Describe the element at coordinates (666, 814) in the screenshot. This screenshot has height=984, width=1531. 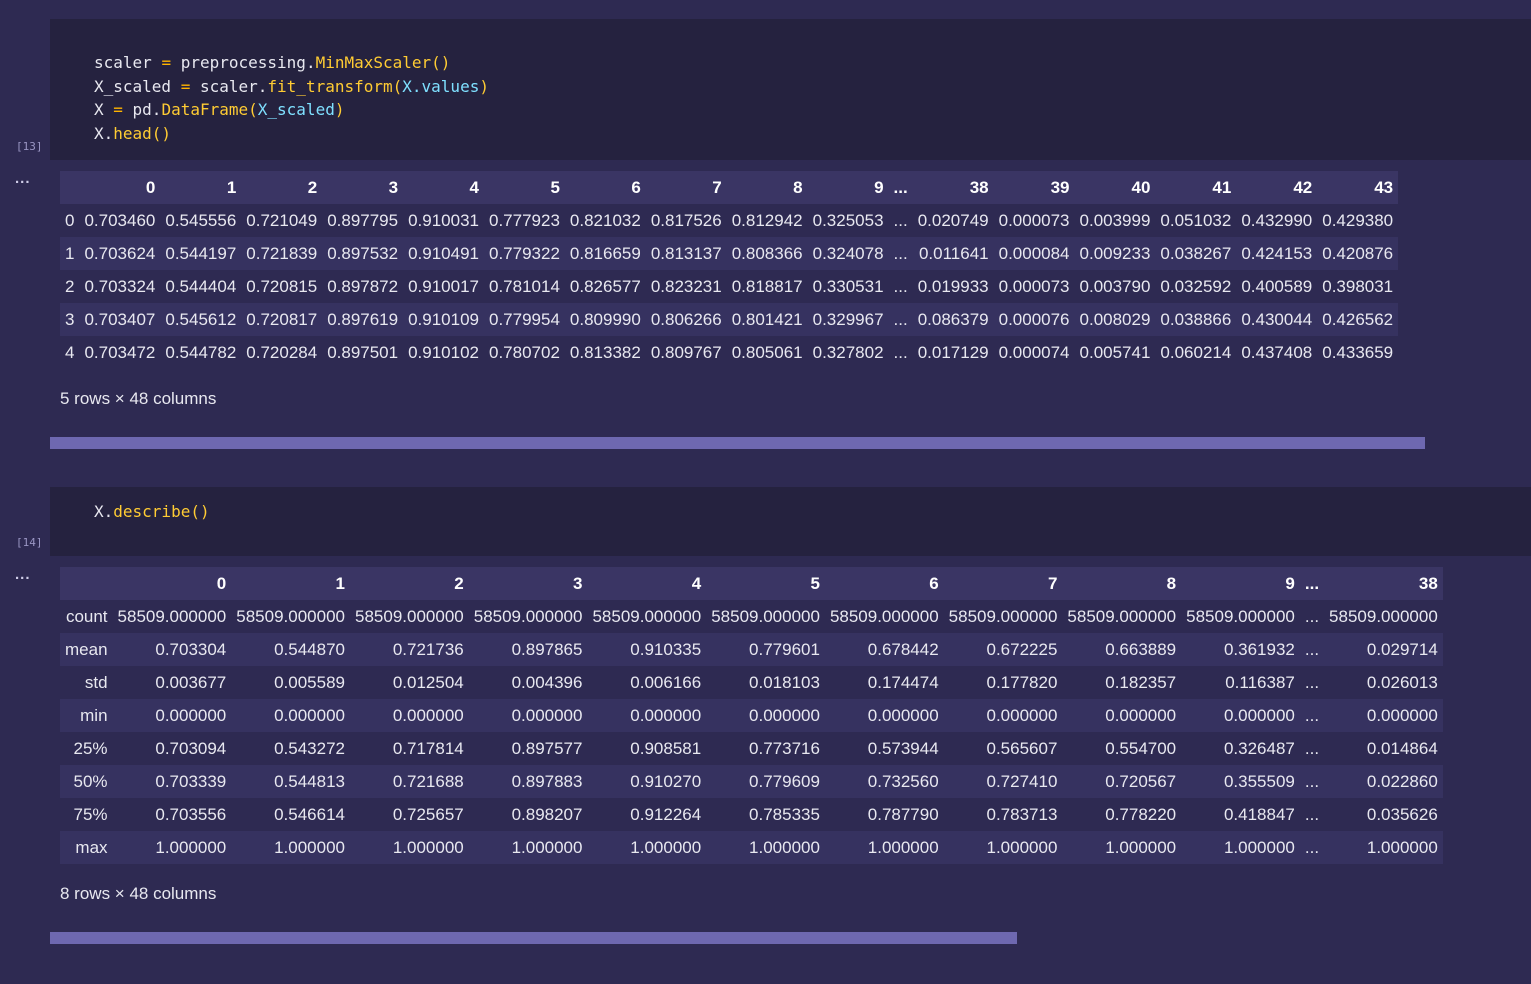
I see `table-cell: 0.912264` at that location.